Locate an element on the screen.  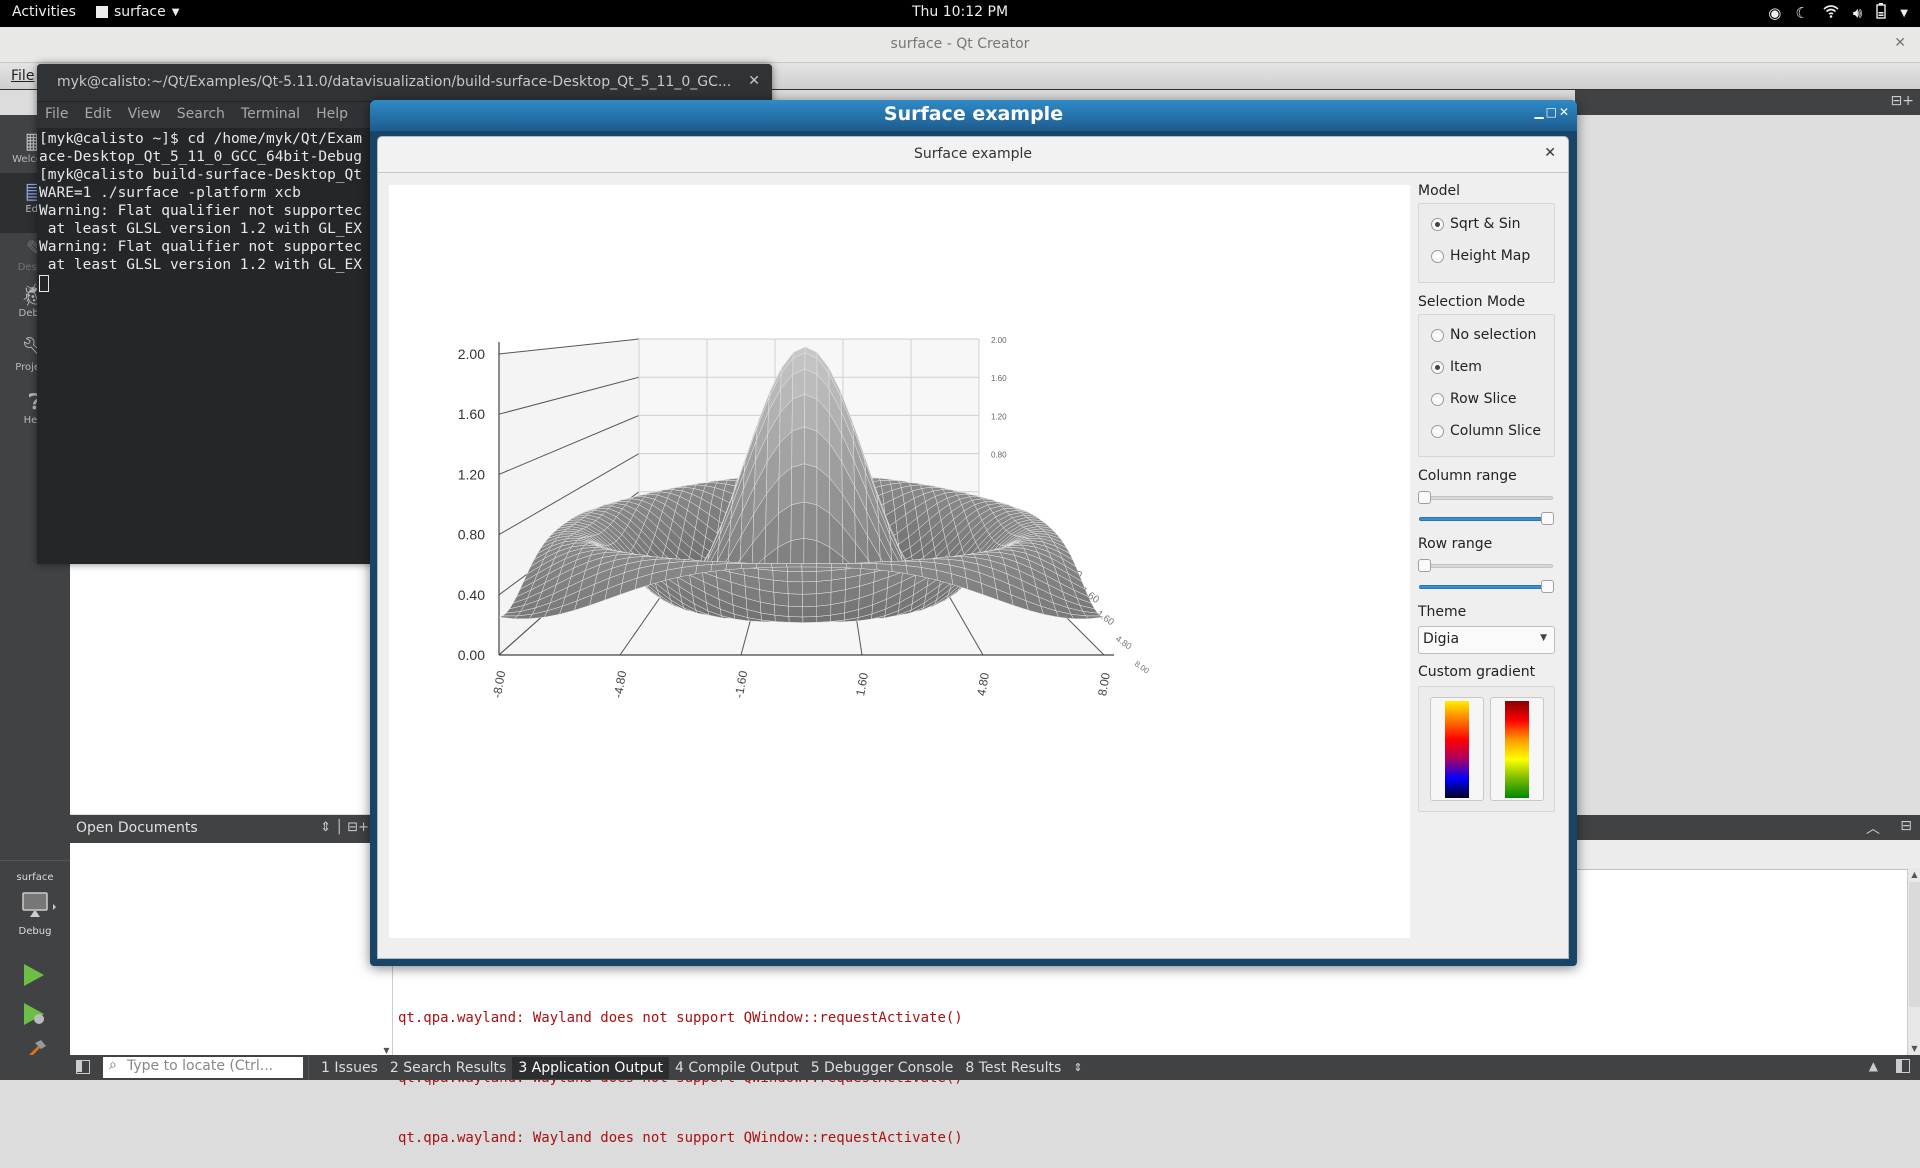
scroll-up-icon: ▲ is located at coordinates (1914, 874).